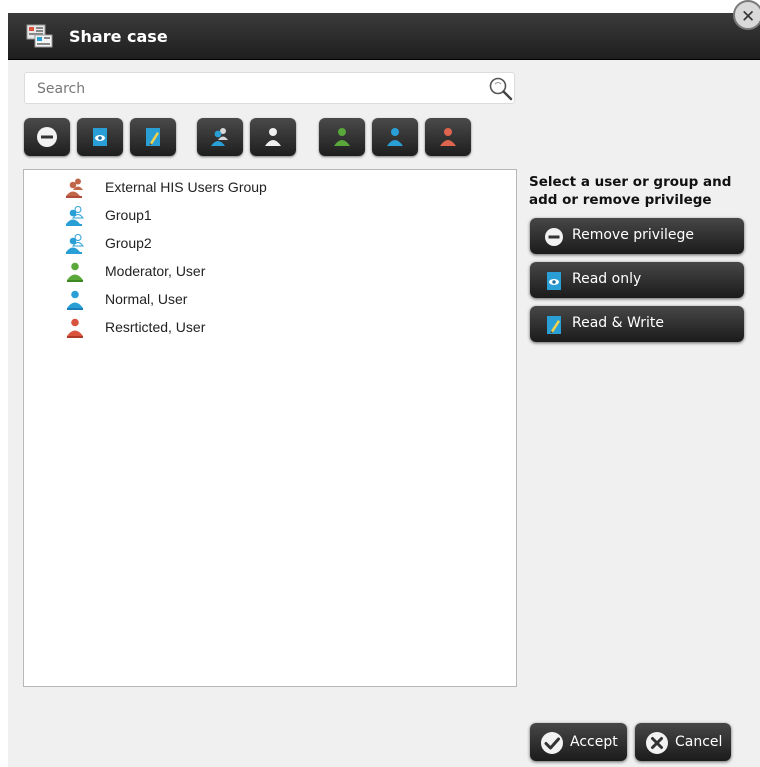  What do you see at coordinates (128, 243) in the screenshot?
I see `list-item-label: Group2` at bounding box center [128, 243].